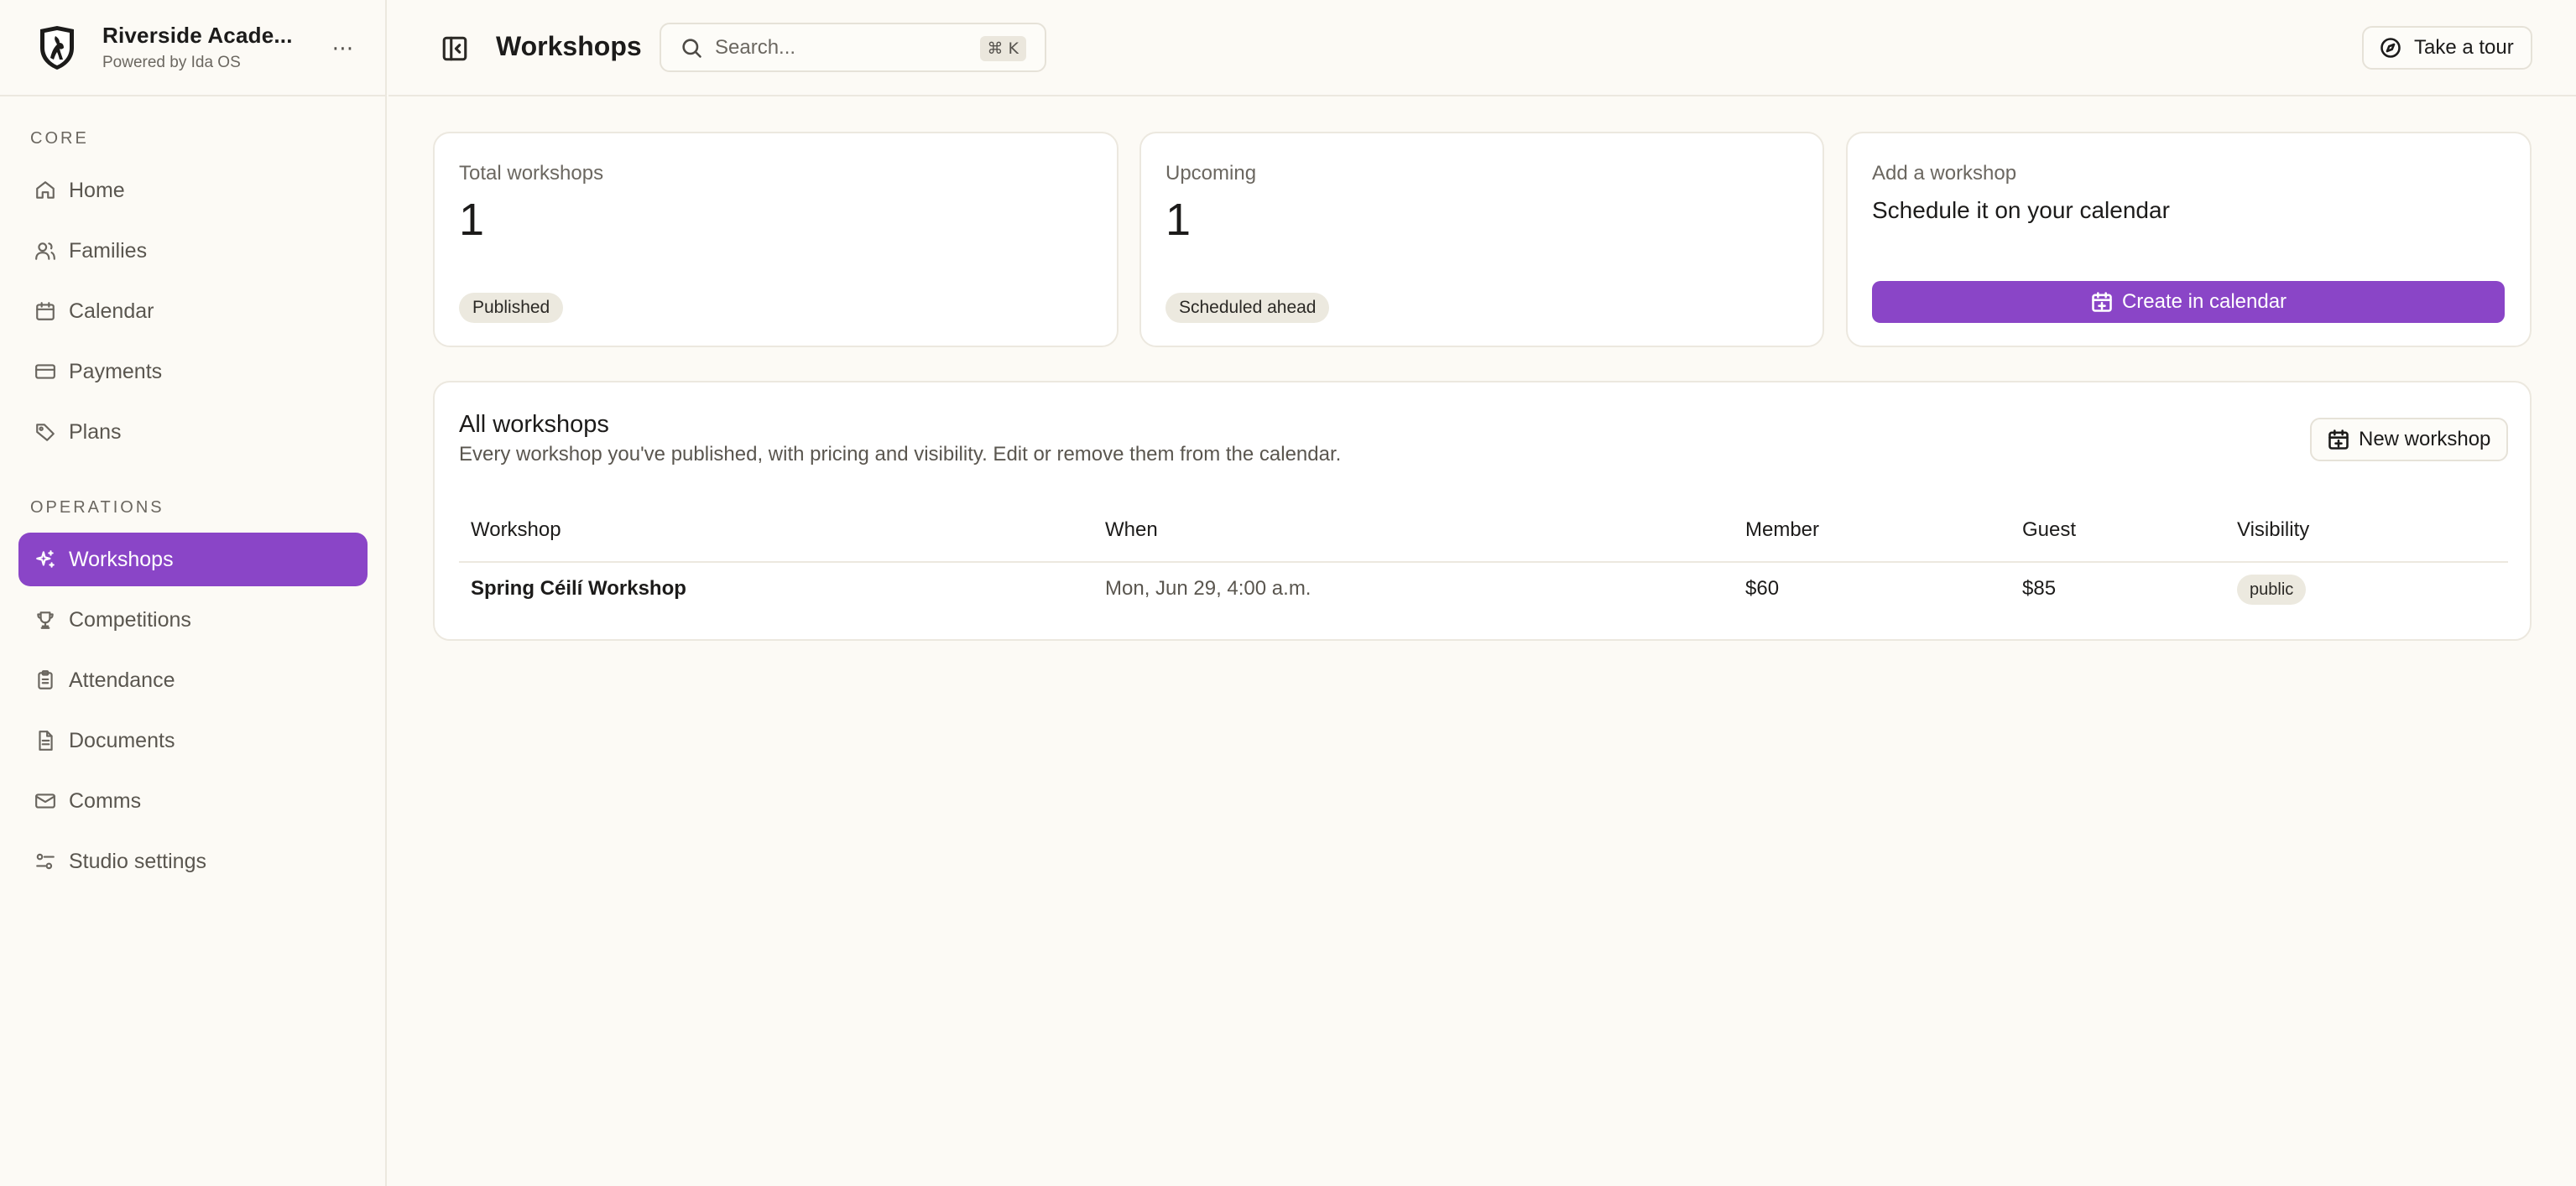  What do you see at coordinates (1782, 530) in the screenshot?
I see `column-header-member: Member` at bounding box center [1782, 530].